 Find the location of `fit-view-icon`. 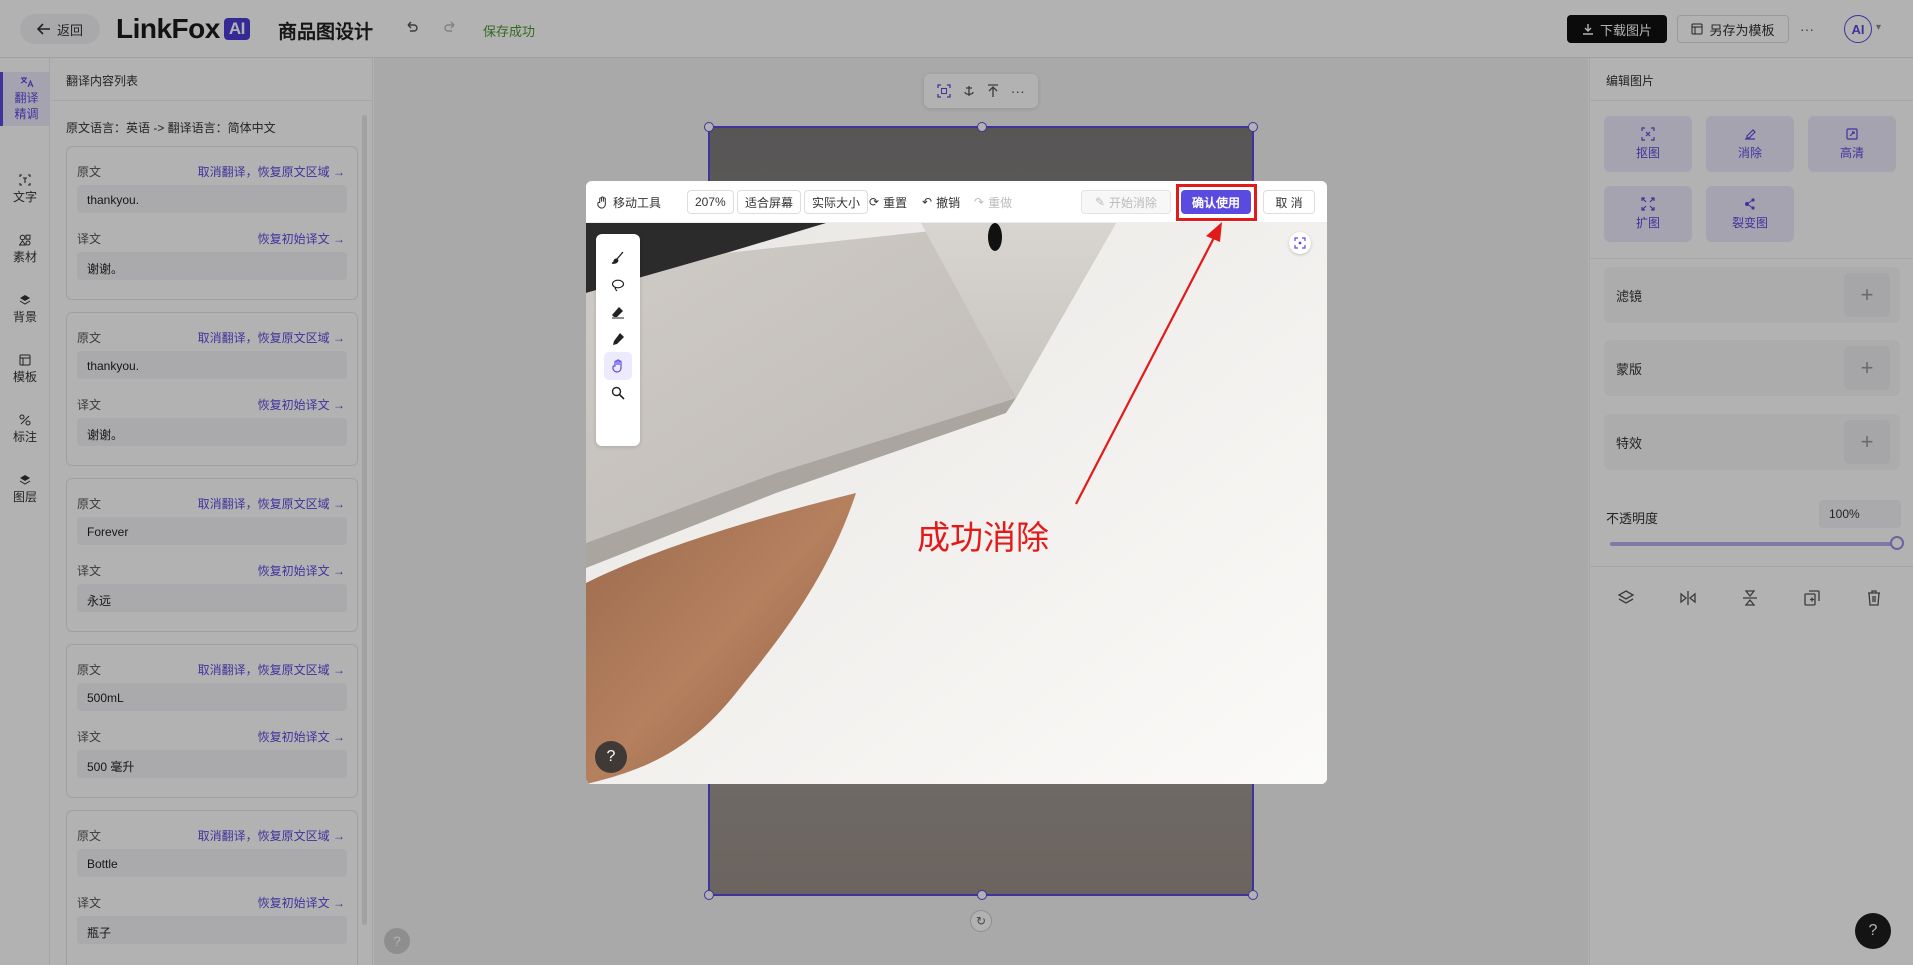

fit-view-icon is located at coordinates (1300, 243).